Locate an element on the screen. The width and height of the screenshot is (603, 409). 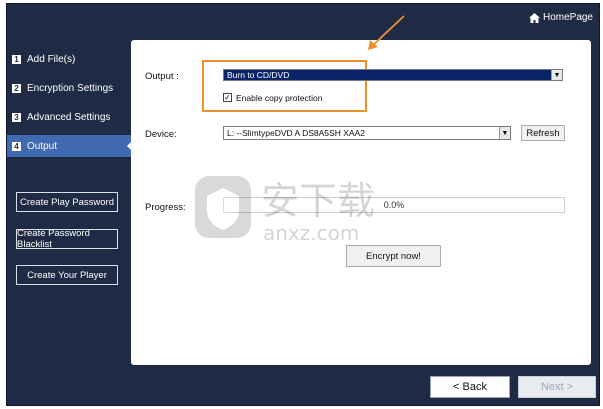
copy-protection-checkbox: ✓ is located at coordinates (227, 97).